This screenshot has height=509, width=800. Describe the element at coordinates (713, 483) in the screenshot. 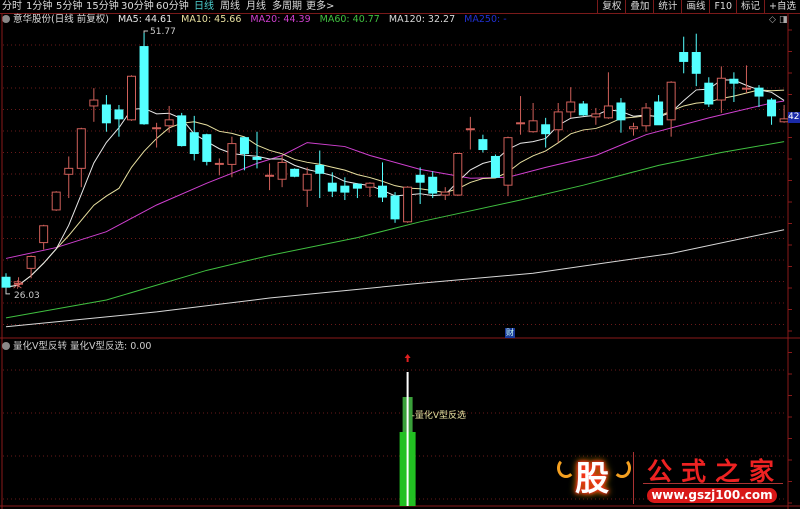

I see `logo-underline` at that location.